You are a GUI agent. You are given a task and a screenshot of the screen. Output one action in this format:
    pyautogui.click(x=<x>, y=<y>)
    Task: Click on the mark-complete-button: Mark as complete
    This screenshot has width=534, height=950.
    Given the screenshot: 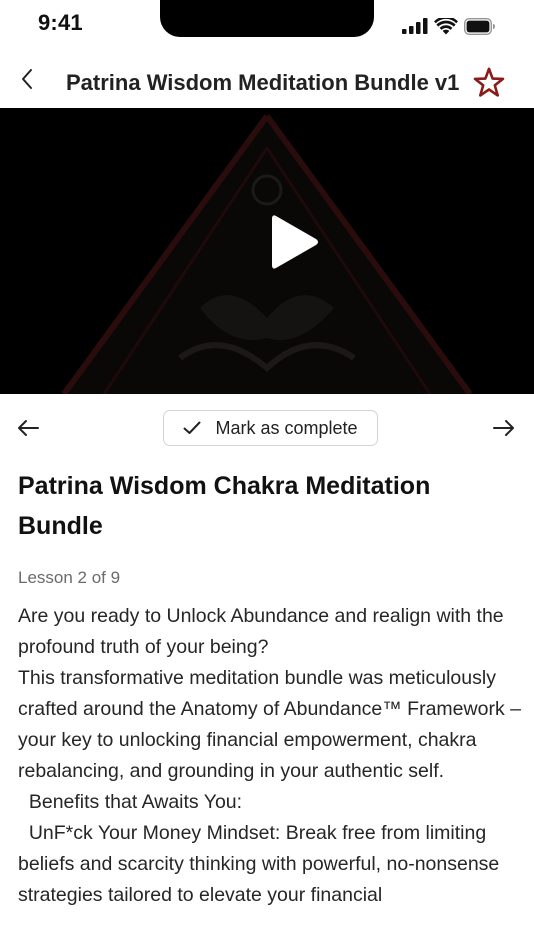 What is the action you would take?
    pyautogui.click(x=270, y=428)
    